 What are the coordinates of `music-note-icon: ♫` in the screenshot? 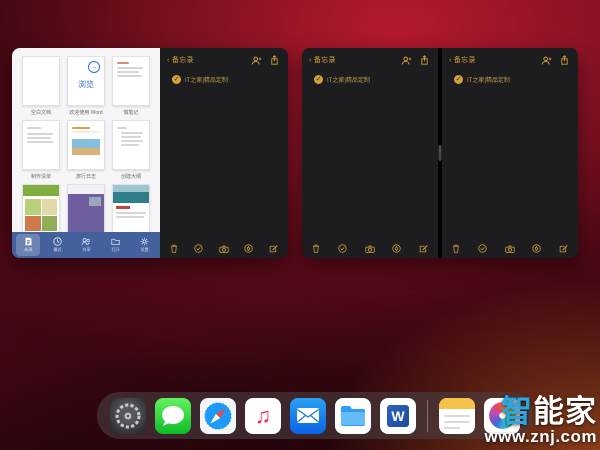 It's located at (263, 415).